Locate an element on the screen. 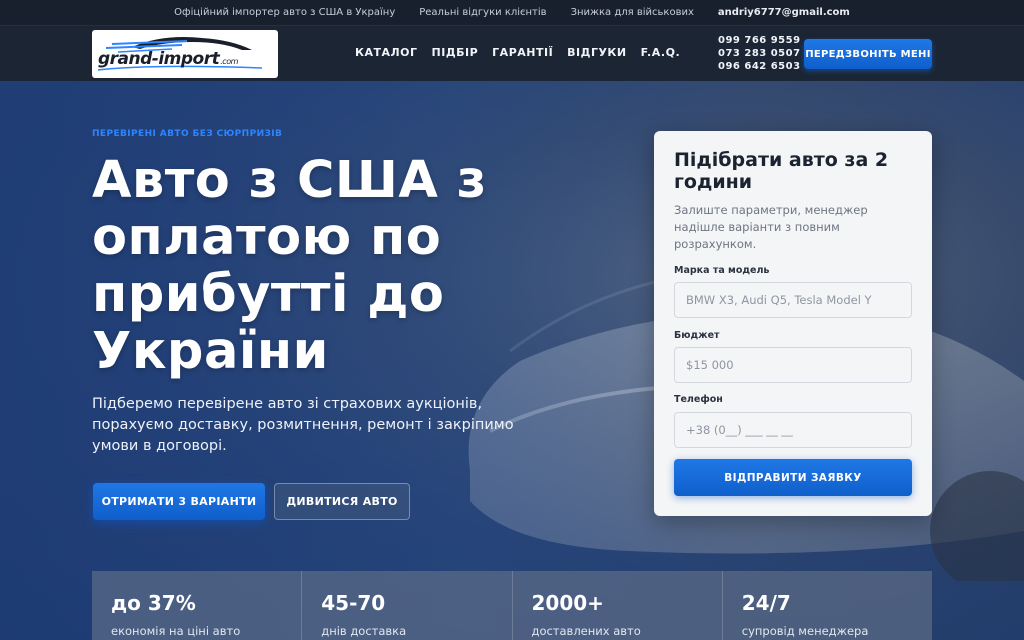 This screenshot has width=1024, height=640. phone-input: +38 (0__) ___ __ __ is located at coordinates (793, 430).